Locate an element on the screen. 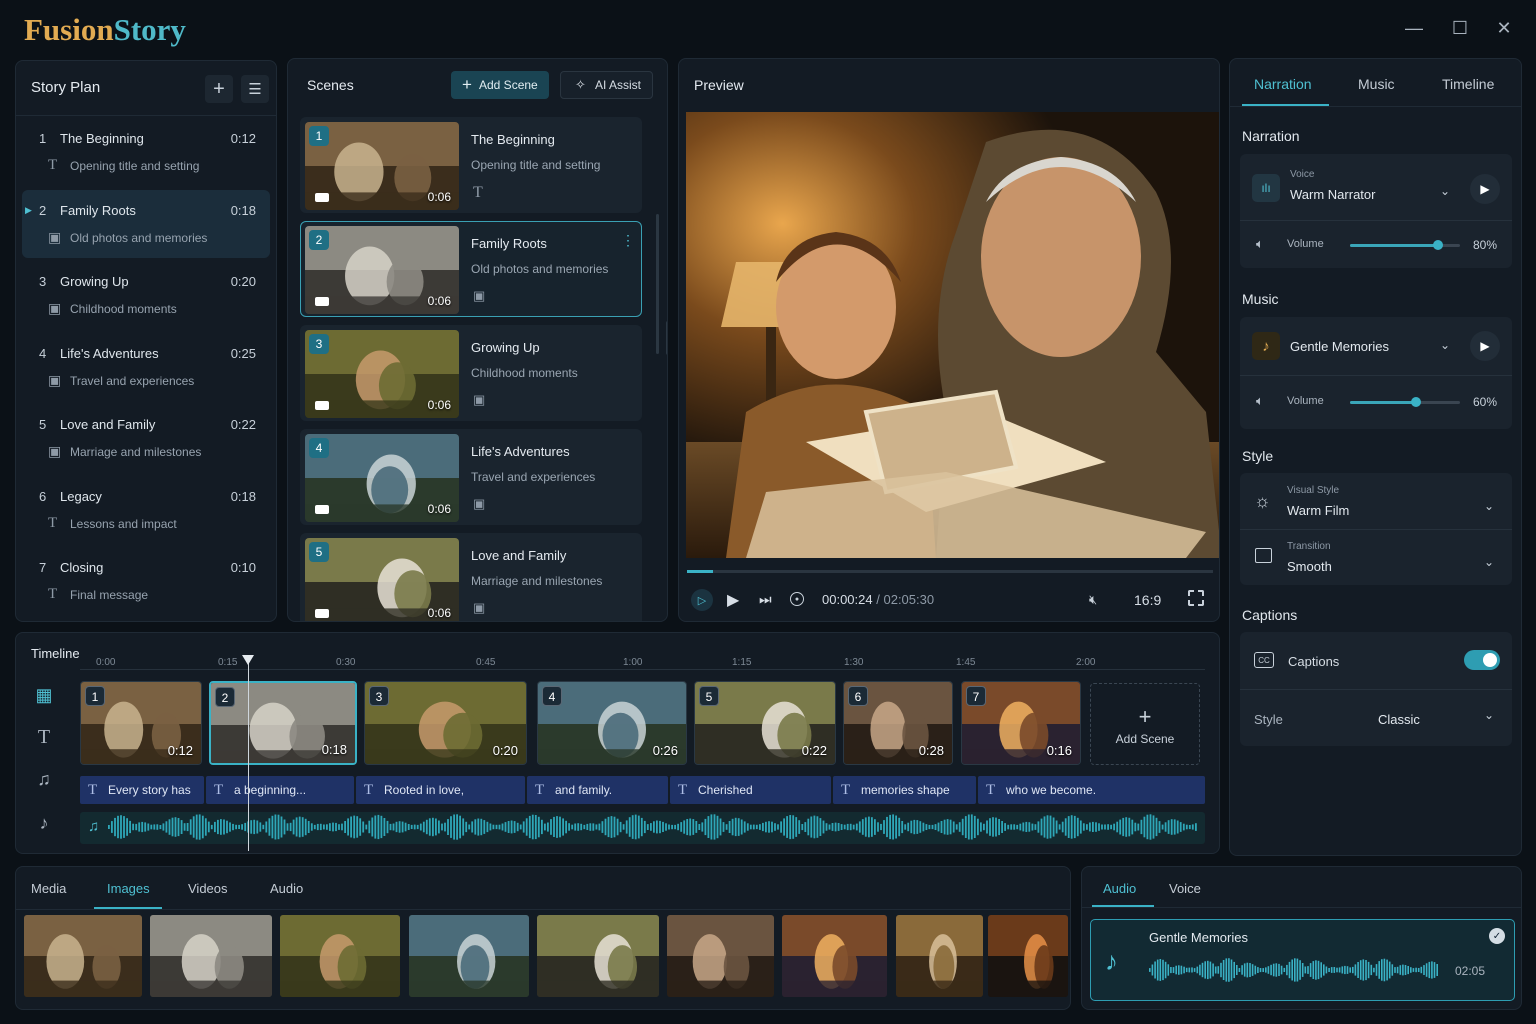 The width and height of the screenshot is (1536, 1024). caption-style-select: Classic is located at coordinates (1399, 719).